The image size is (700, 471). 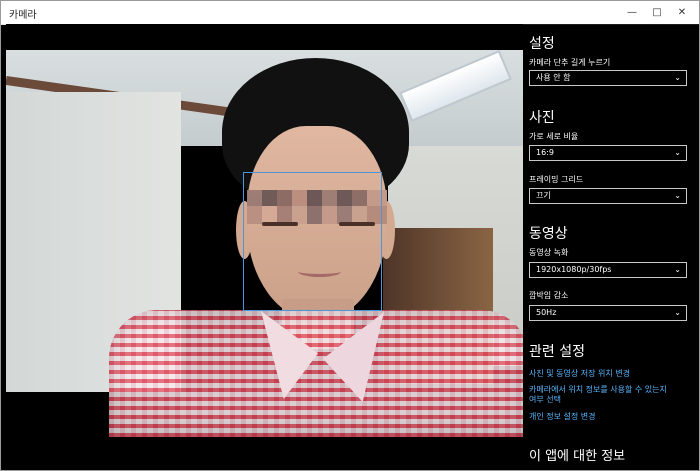 What do you see at coordinates (557, 352) in the screenshot?
I see `related-settings-heading: 관련 설정` at bounding box center [557, 352].